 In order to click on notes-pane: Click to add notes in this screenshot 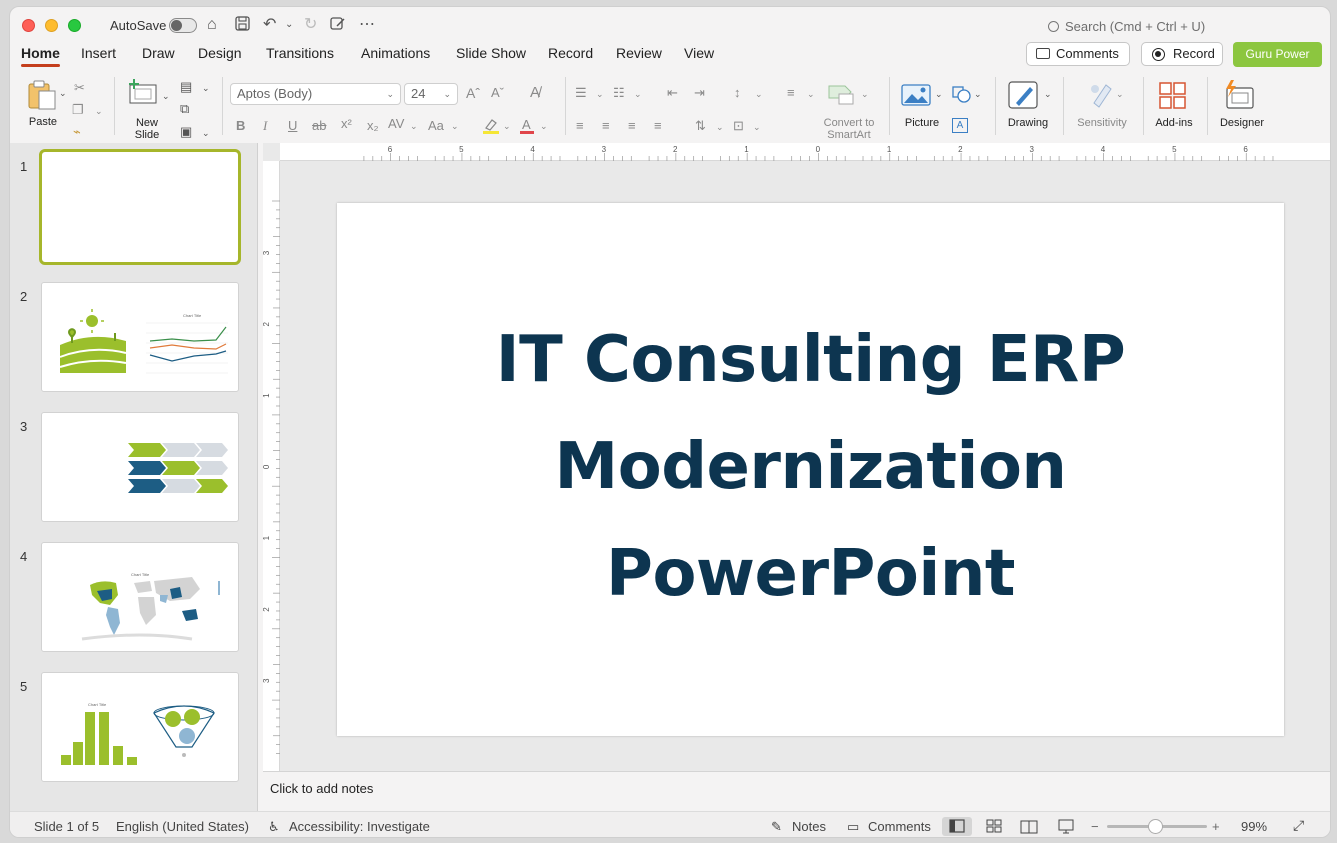, I will do `click(796, 791)`.